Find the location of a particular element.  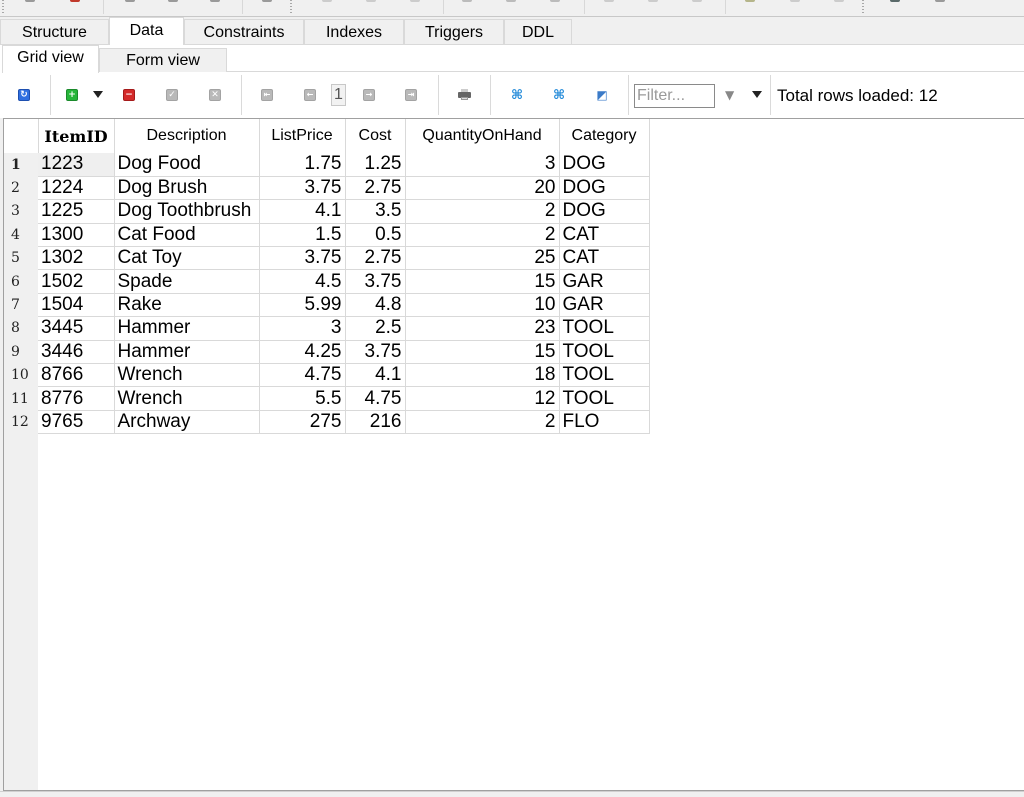

cell-listprice: 4.25 is located at coordinates (302, 352).